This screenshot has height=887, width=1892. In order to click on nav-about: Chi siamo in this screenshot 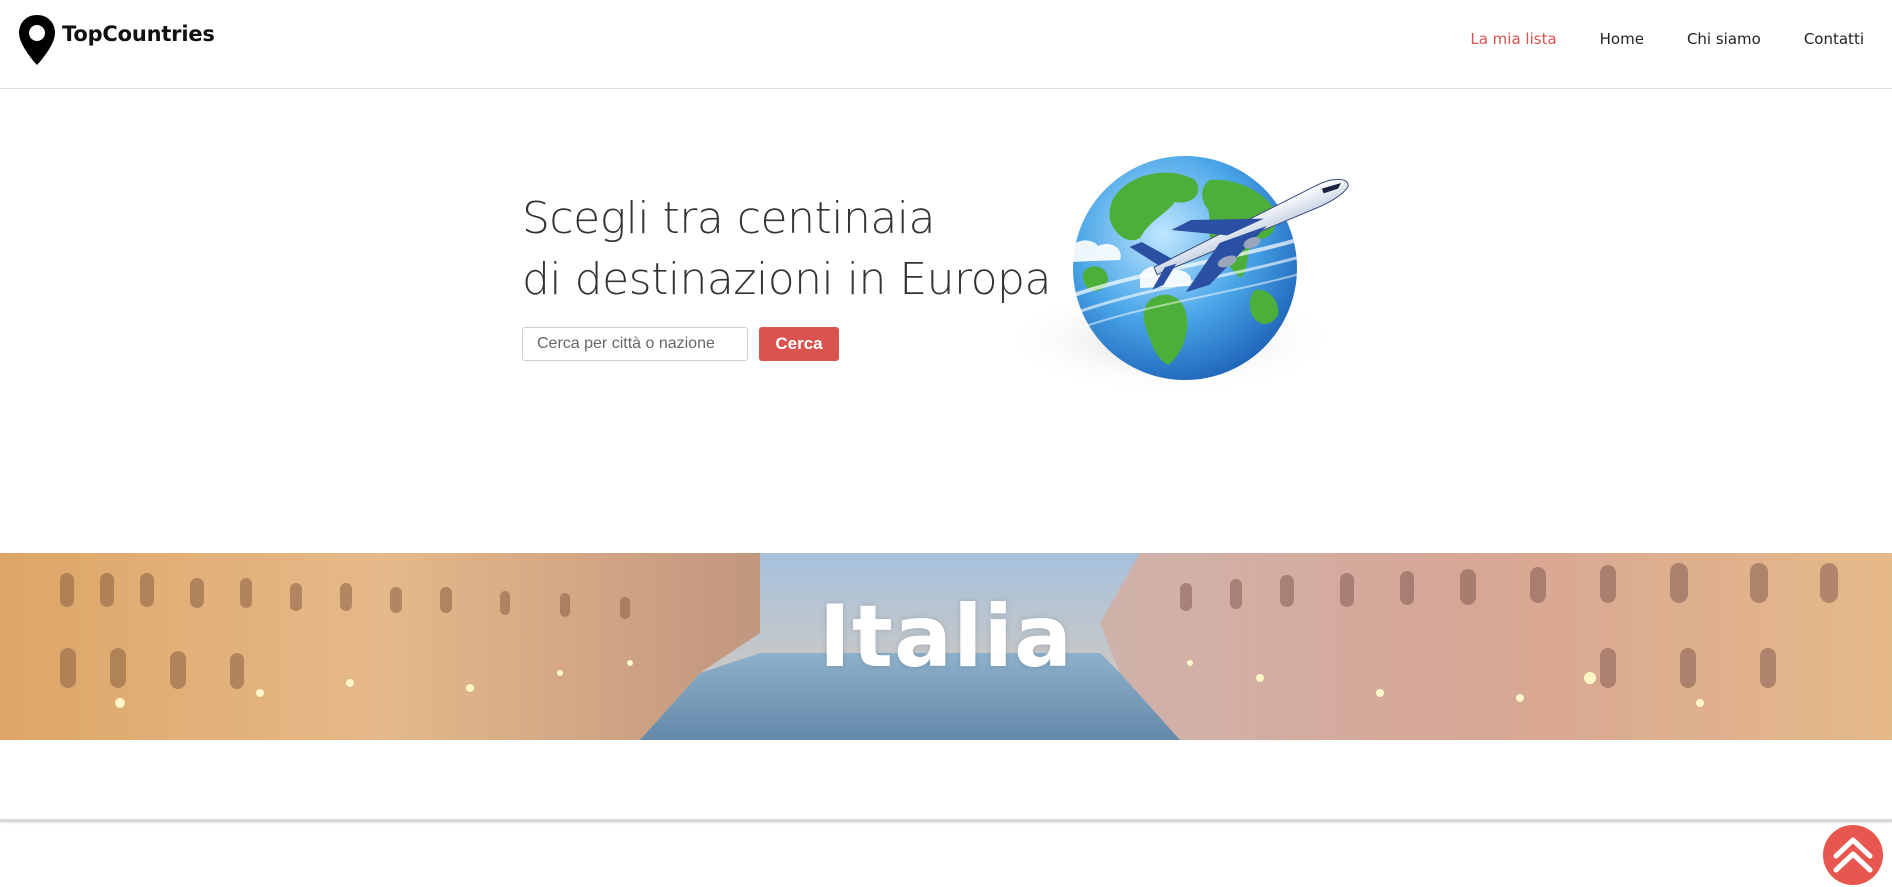, I will do `click(1724, 39)`.